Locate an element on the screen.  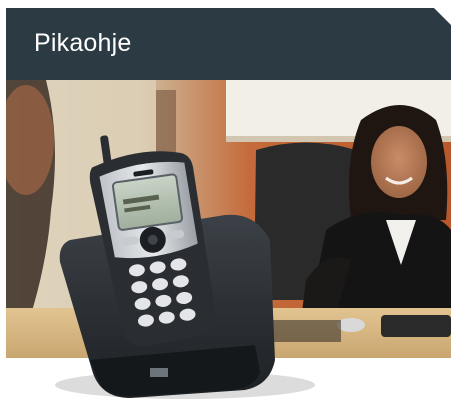
cisco-logo-icon is located at coordinates (159, 372).